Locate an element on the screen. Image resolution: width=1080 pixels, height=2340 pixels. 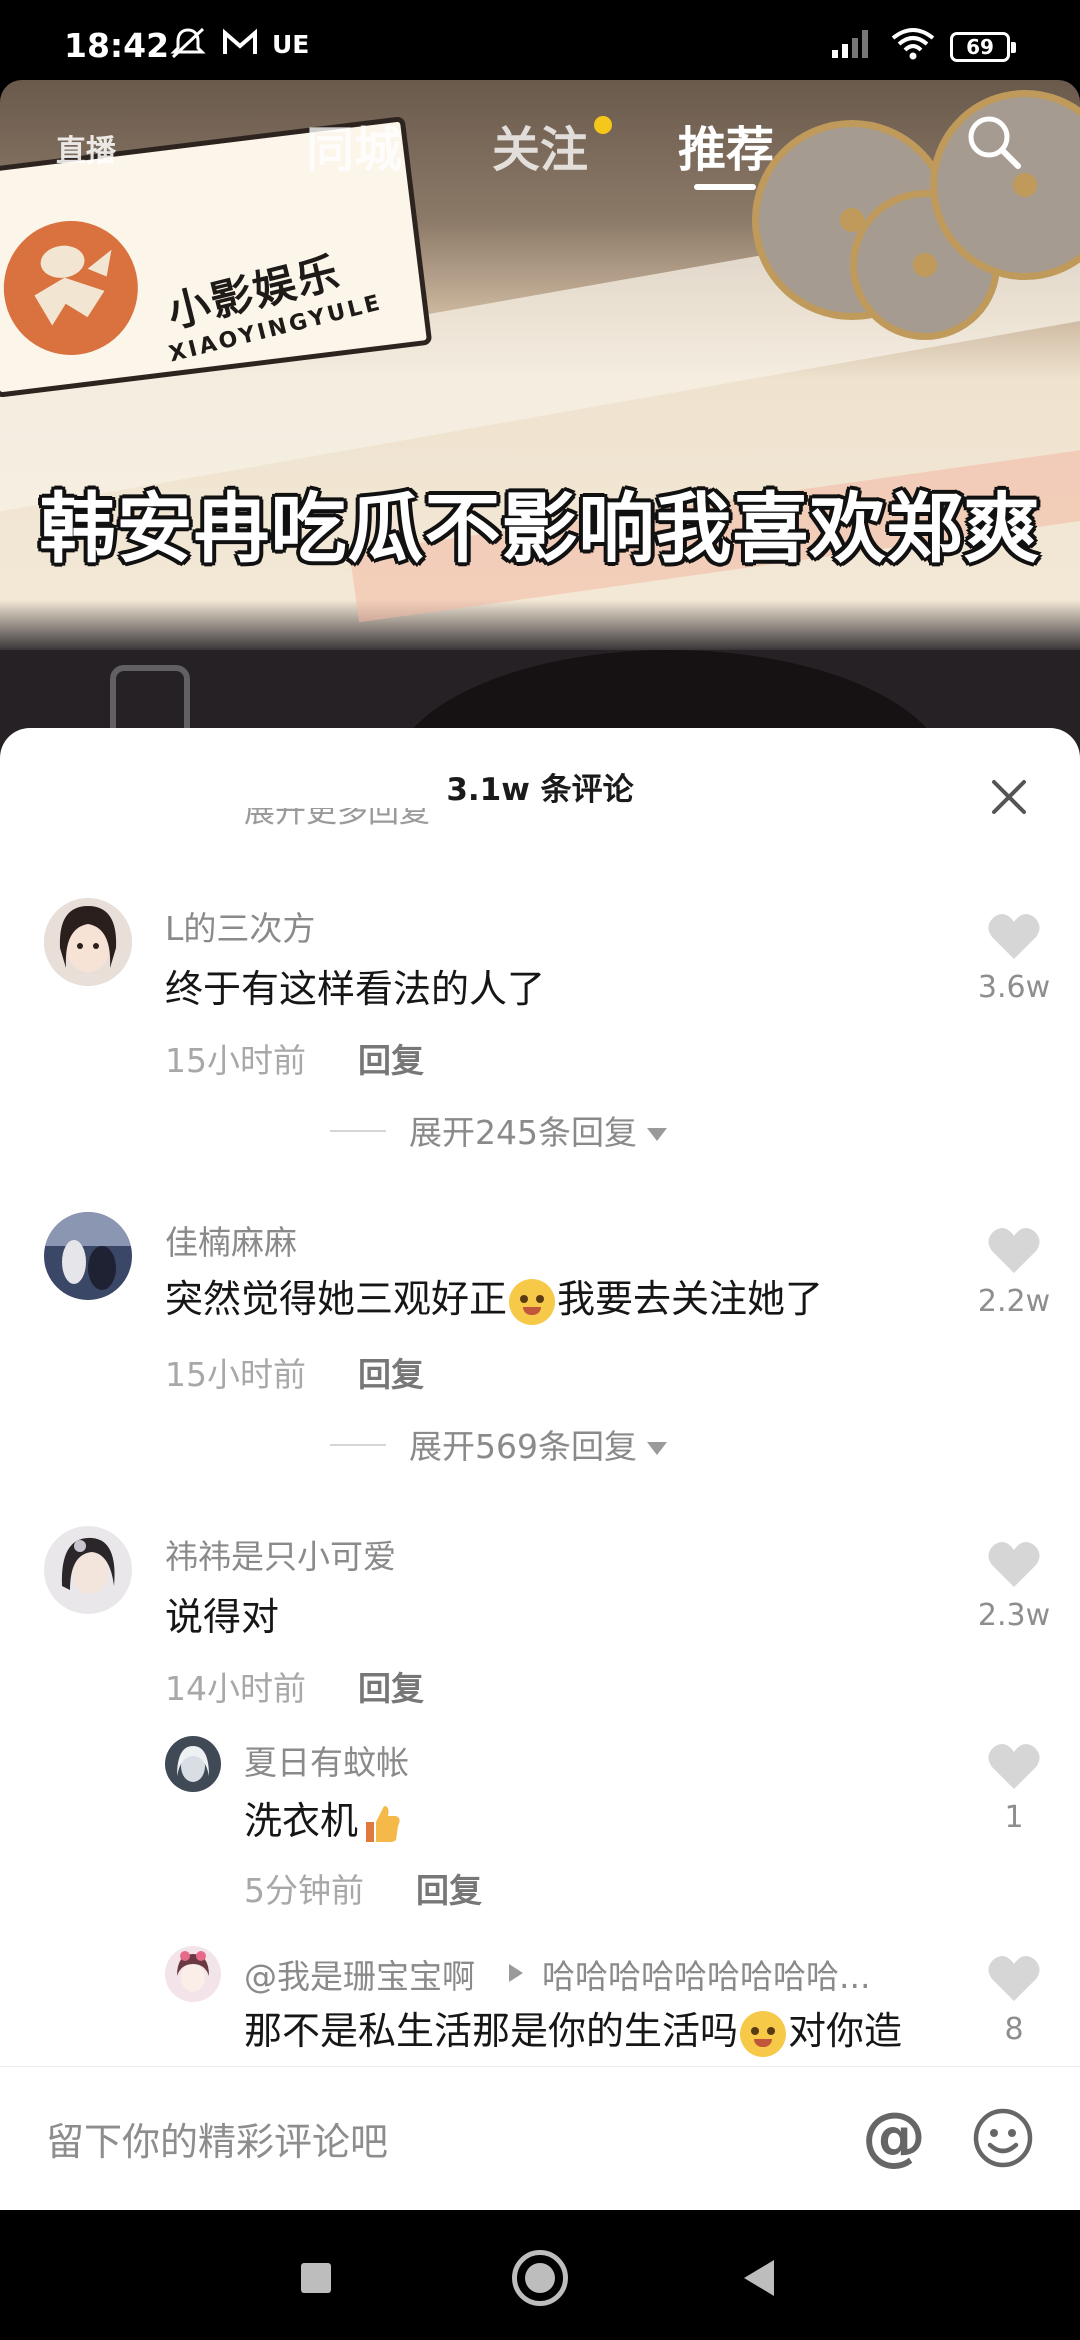
system-nav-bar is located at coordinates (540, 2275).